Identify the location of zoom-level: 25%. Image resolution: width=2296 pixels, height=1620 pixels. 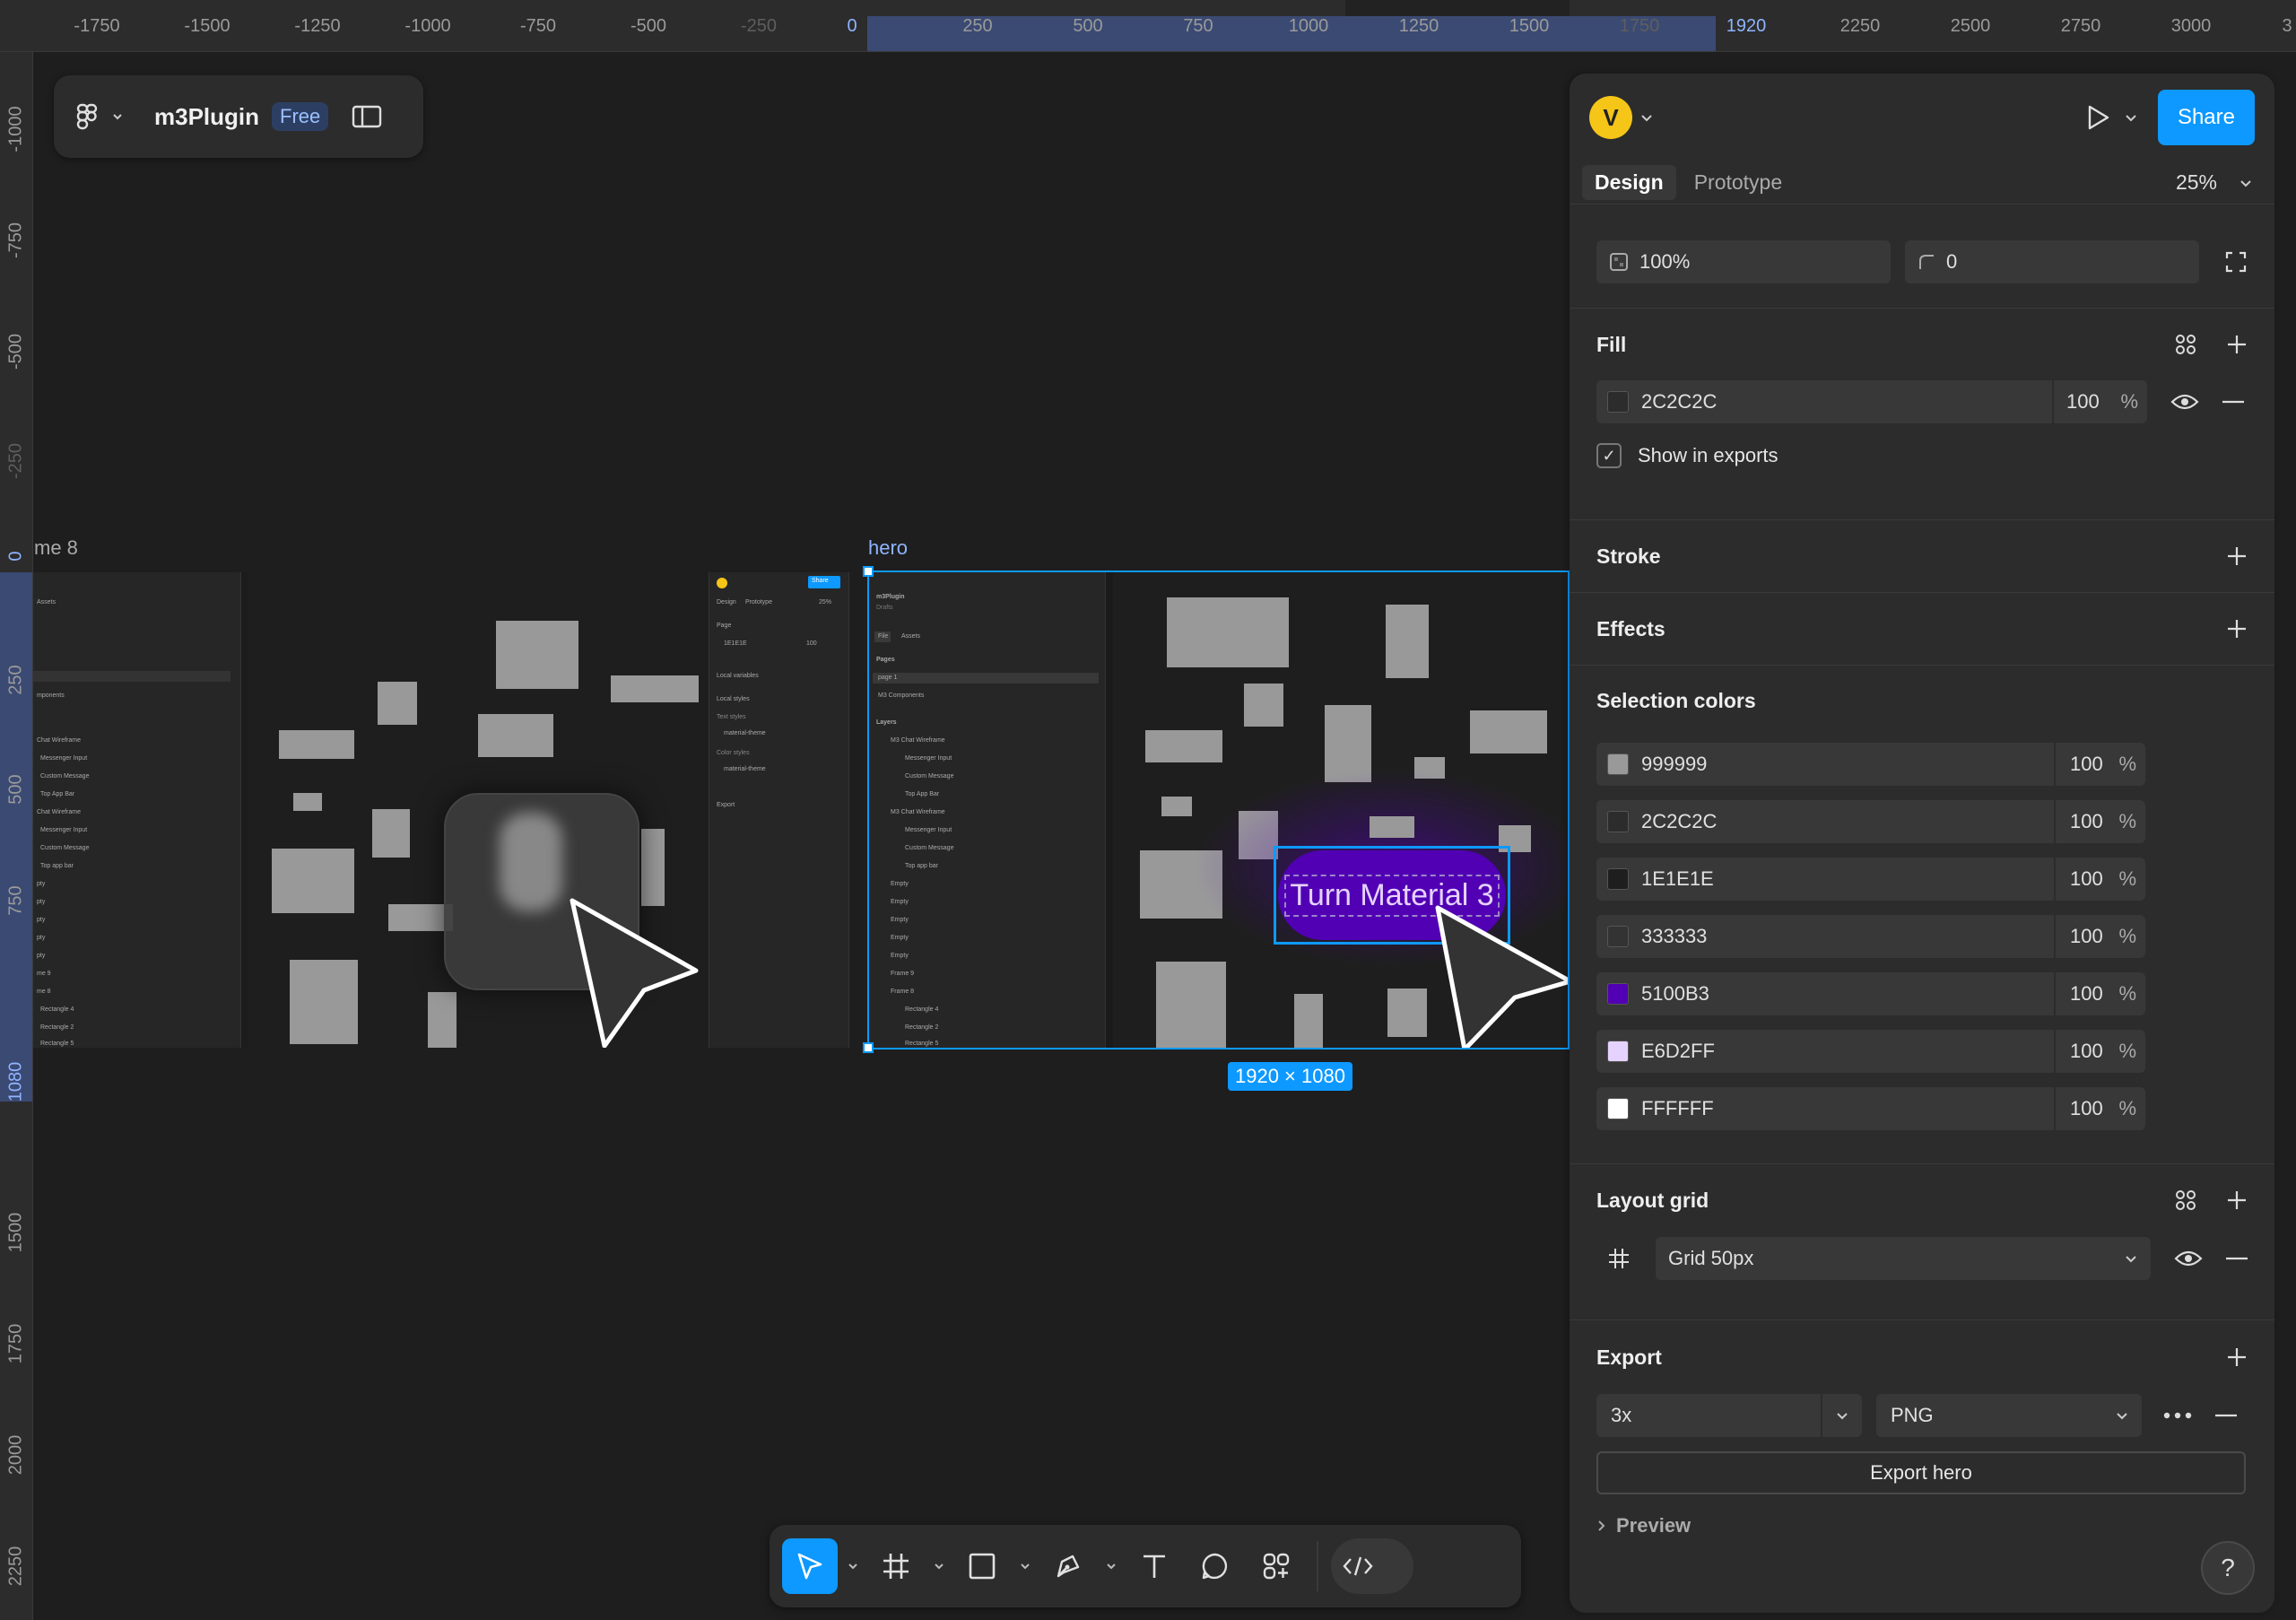
(2196, 183).